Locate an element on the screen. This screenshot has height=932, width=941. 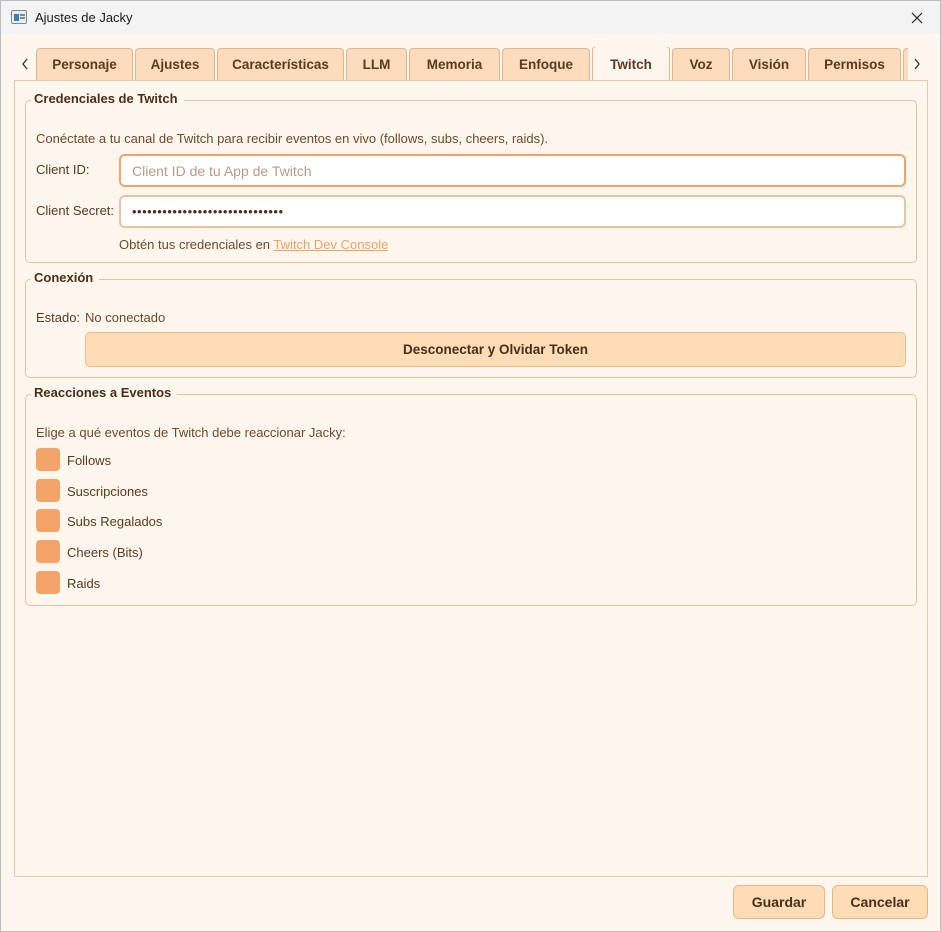
tab-personaje: Personaje is located at coordinates (84, 64).